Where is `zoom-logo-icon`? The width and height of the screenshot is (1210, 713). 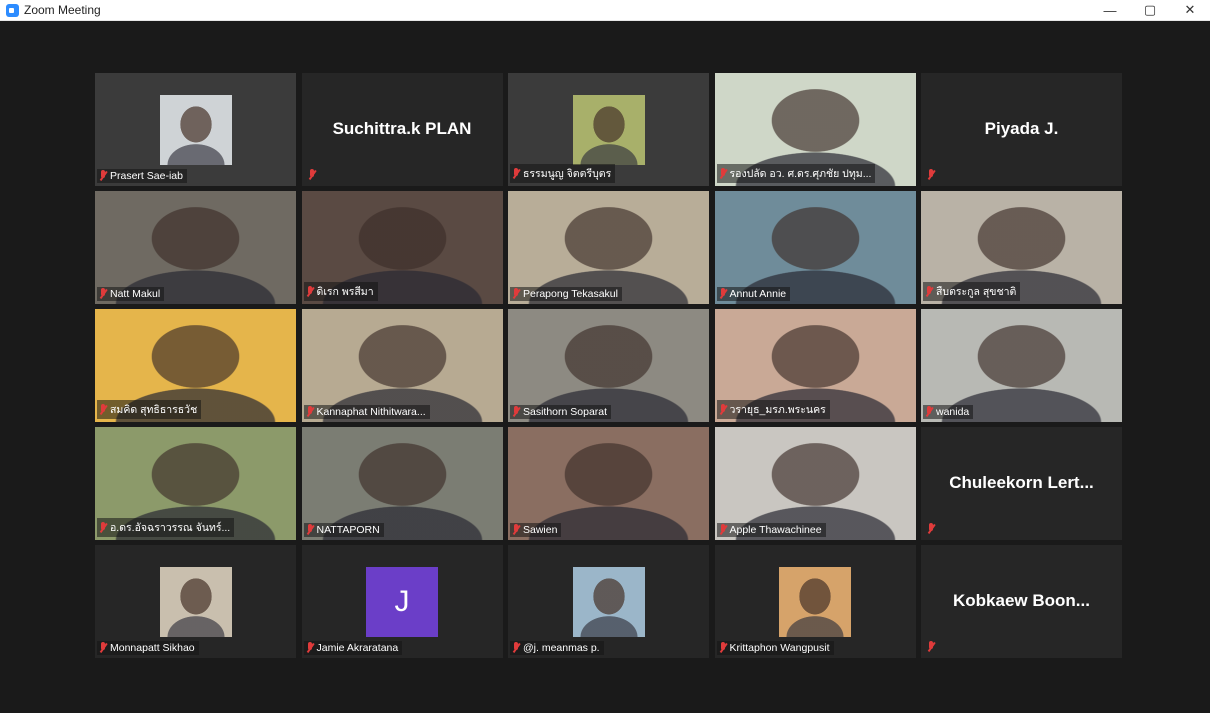 zoom-logo-icon is located at coordinates (12, 10).